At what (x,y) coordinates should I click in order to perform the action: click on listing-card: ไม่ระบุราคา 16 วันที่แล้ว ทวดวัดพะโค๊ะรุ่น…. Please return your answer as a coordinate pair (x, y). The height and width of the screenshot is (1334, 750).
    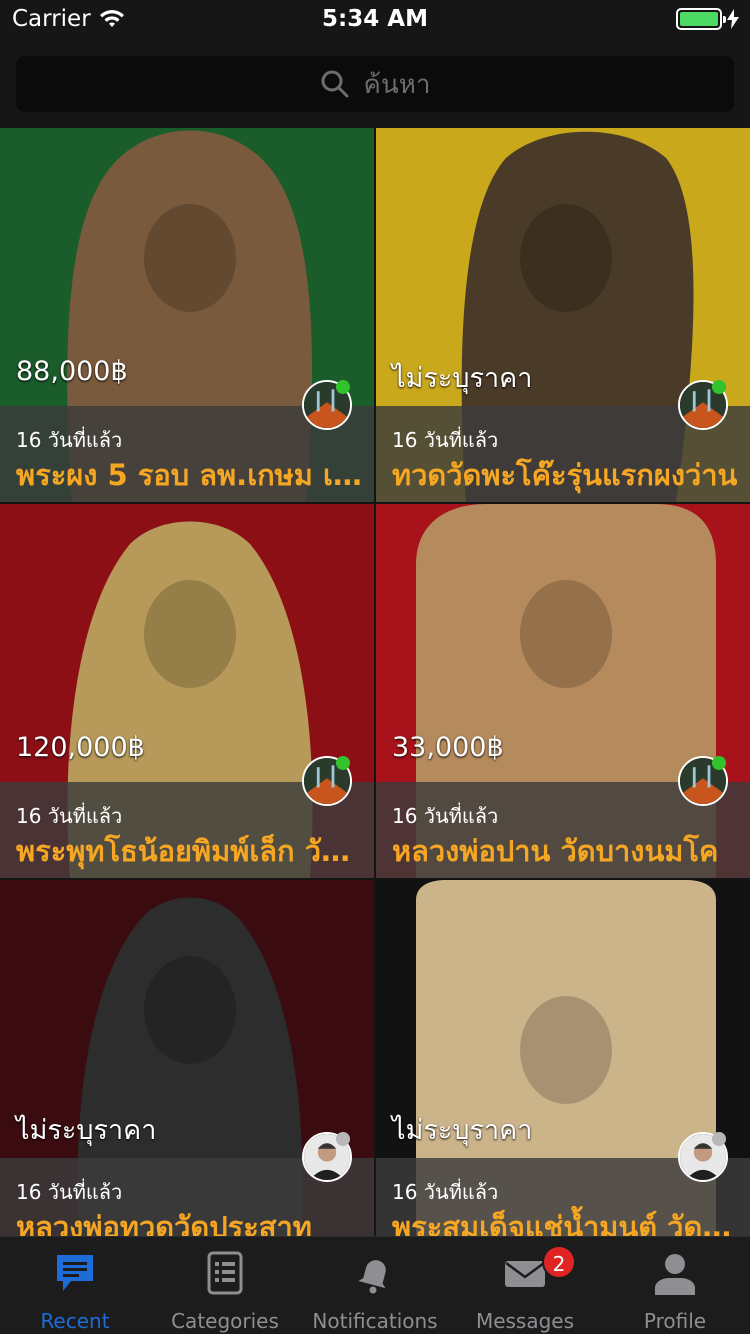
    Looking at the image, I should click on (563, 315).